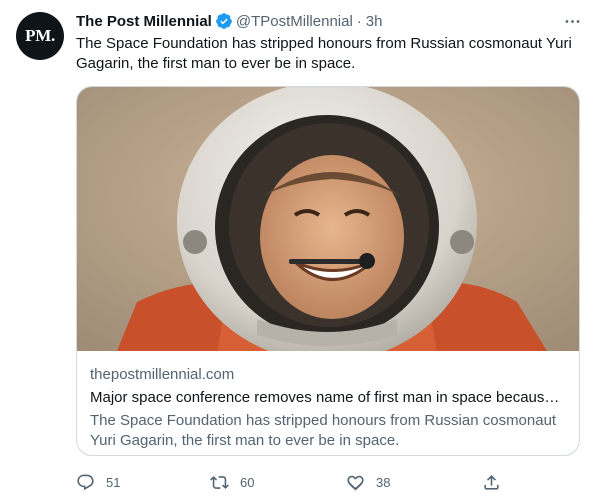 The image size is (598, 504). What do you see at coordinates (368, 482) in the screenshot?
I see `like-button: 38` at bounding box center [368, 482].